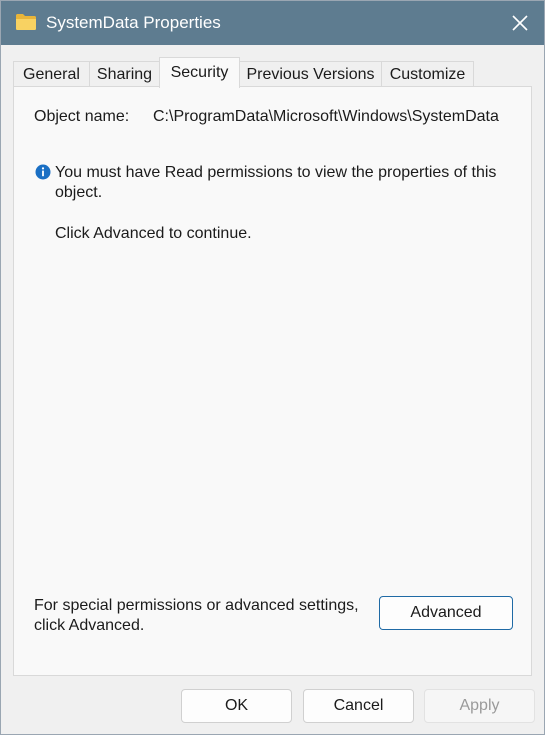 The height and width of the screenshot is (735, 545). What do you see at coordinates (236, 706) in the screenshot?
I see `ok-button: OK` at bounding box center [236, 706].